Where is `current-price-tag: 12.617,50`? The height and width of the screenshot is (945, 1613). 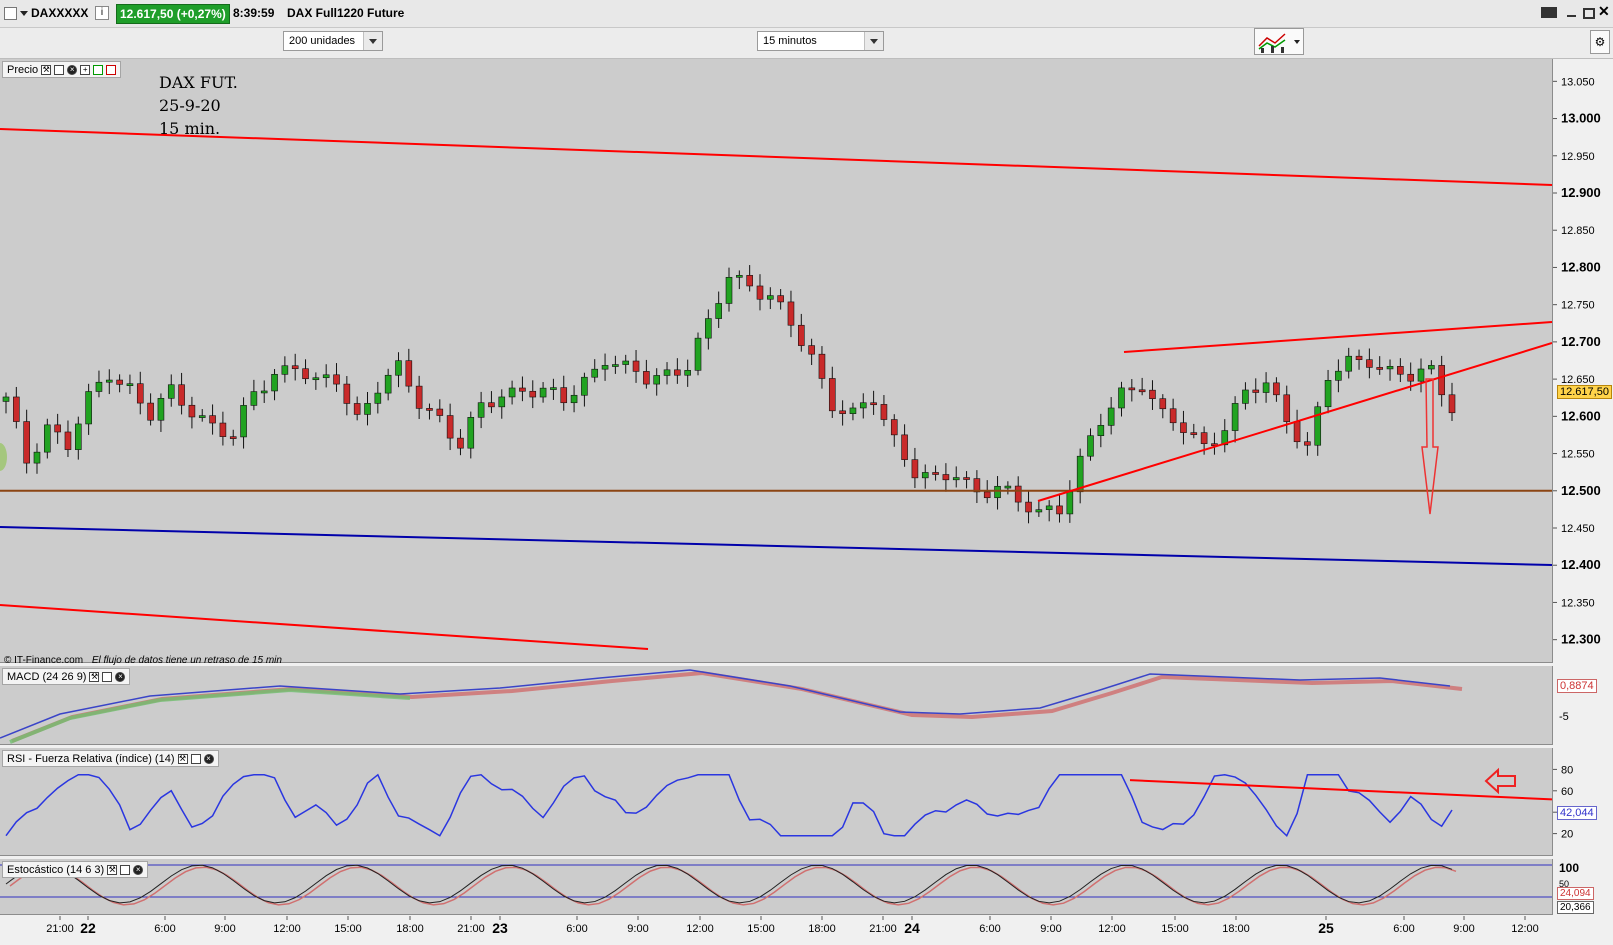 current-price-tag: 12.617,50 is located at coordinates (1584, 392).